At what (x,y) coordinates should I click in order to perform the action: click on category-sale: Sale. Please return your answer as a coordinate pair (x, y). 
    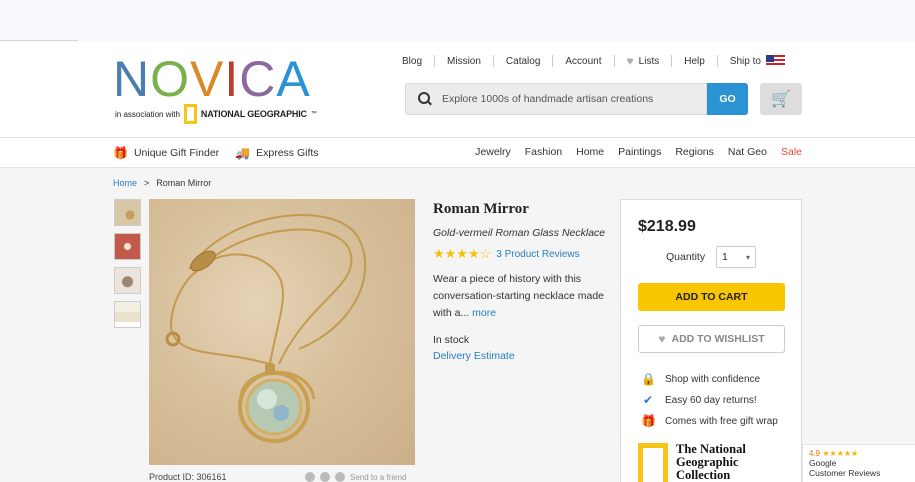
    Looking at the image, I should click on (791, 152).